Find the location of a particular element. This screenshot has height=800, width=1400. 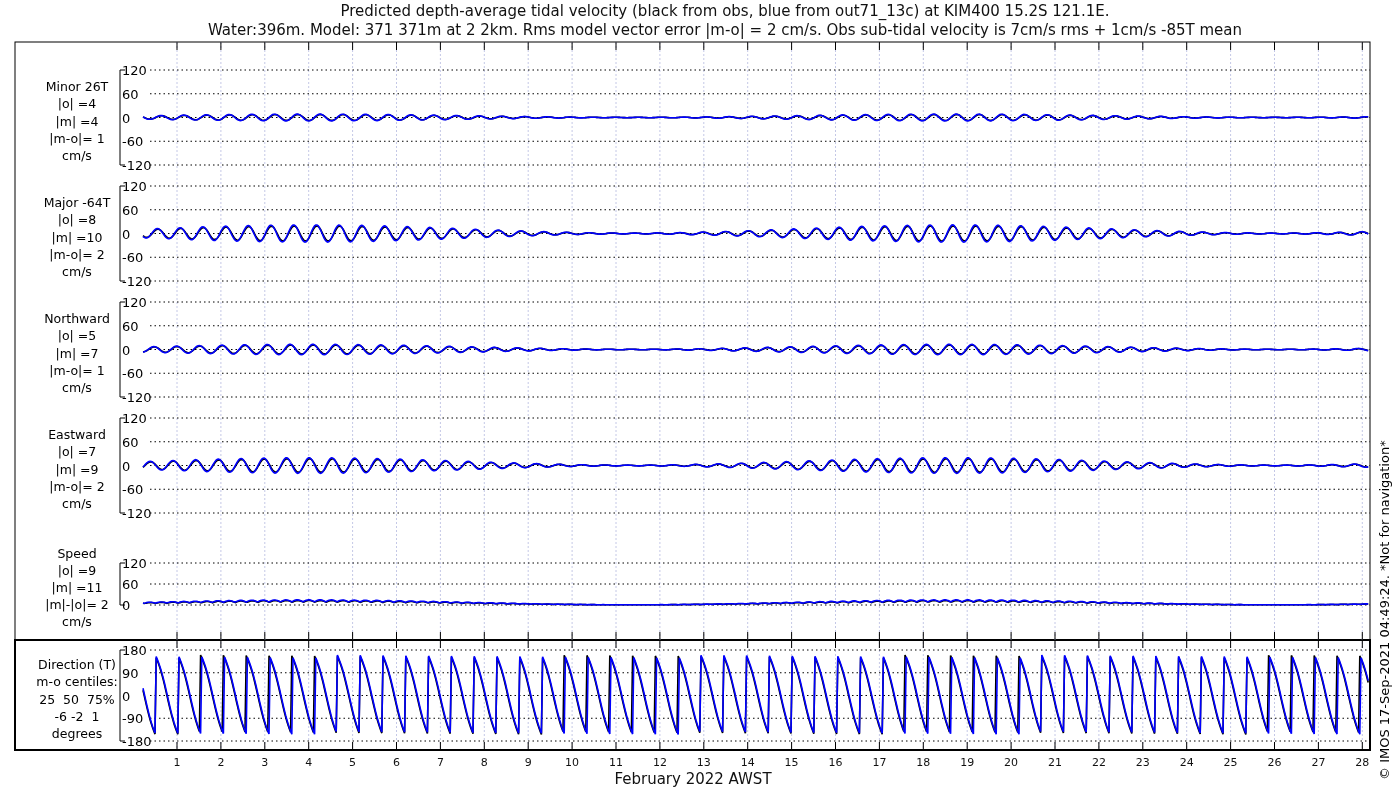

tick-label: 26 is located at coordinates (1274, 762).